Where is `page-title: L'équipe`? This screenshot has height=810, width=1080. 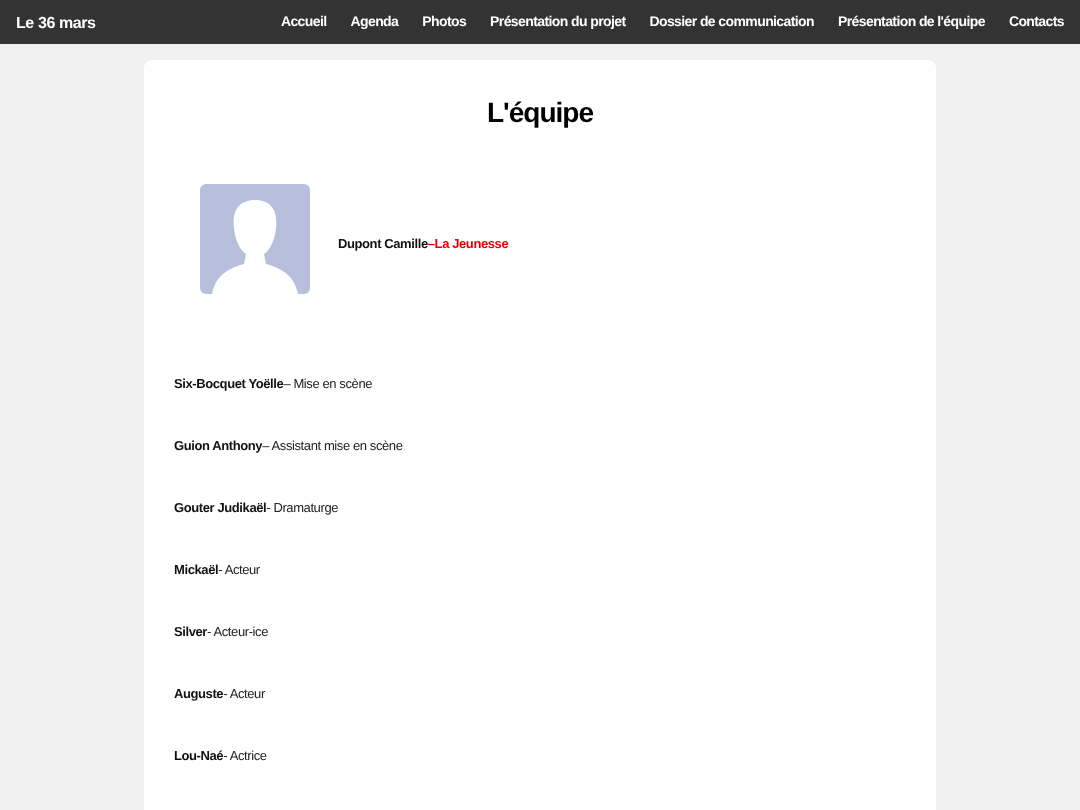 page-title: L'équipe is located at coordinates (540, 112).